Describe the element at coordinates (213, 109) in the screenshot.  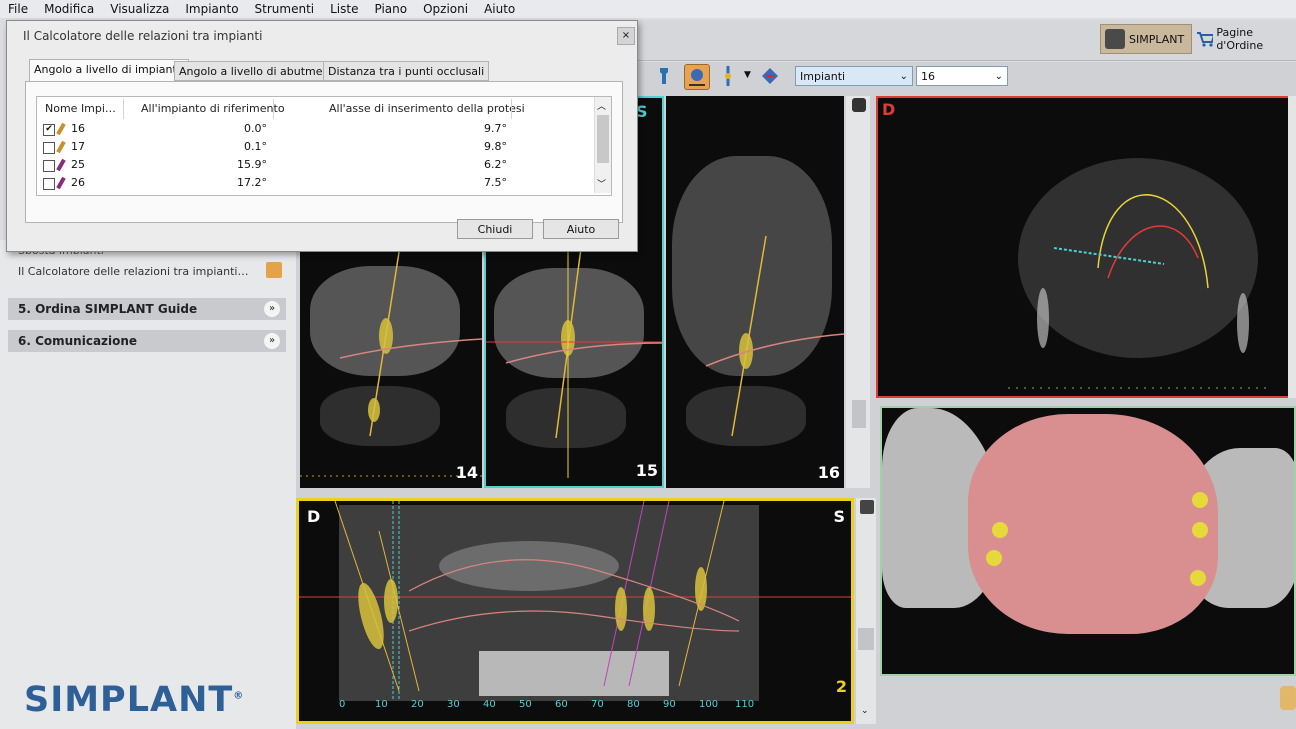
I see `col-header-reference: All'impianto di riferimento` at that location.